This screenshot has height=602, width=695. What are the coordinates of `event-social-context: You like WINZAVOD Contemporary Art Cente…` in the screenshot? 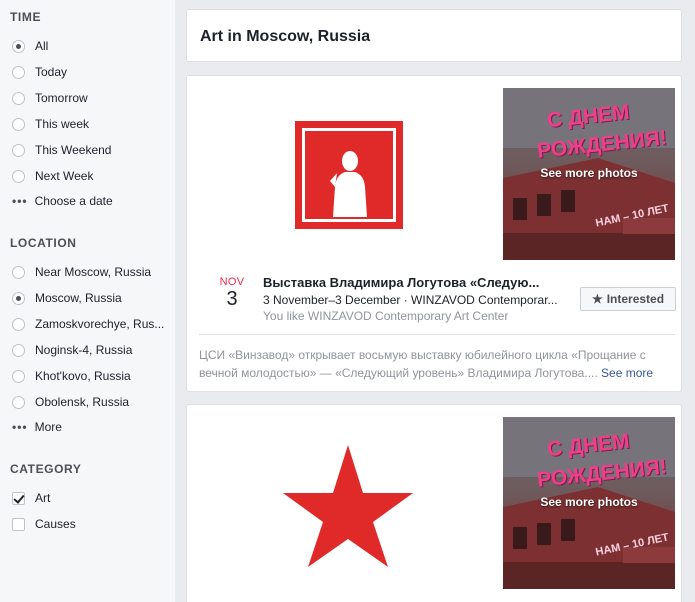 It's located at (386, 316).